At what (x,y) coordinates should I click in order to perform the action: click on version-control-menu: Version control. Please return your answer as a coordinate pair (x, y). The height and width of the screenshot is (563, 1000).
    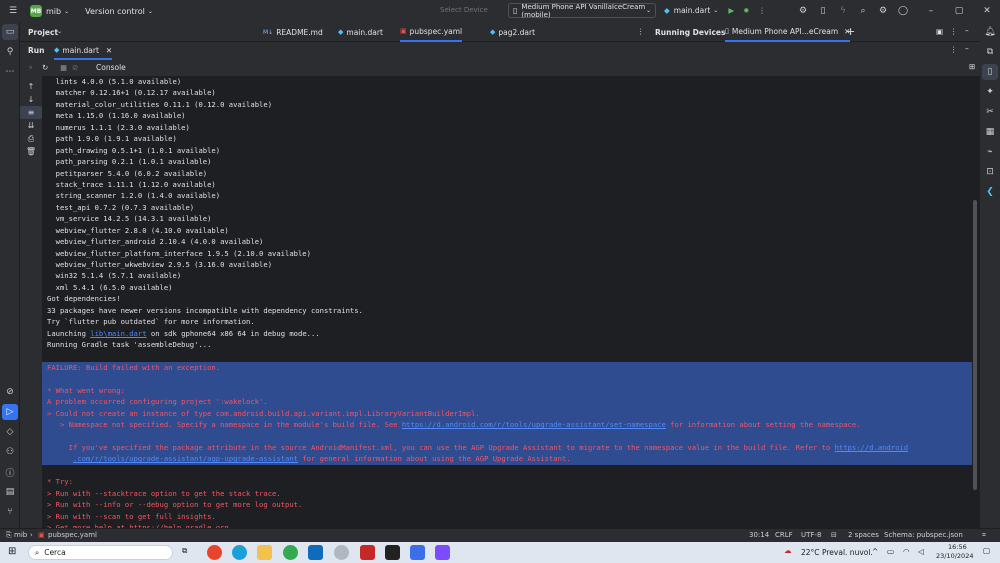
    Looking at the image, I should click on (115, 11).